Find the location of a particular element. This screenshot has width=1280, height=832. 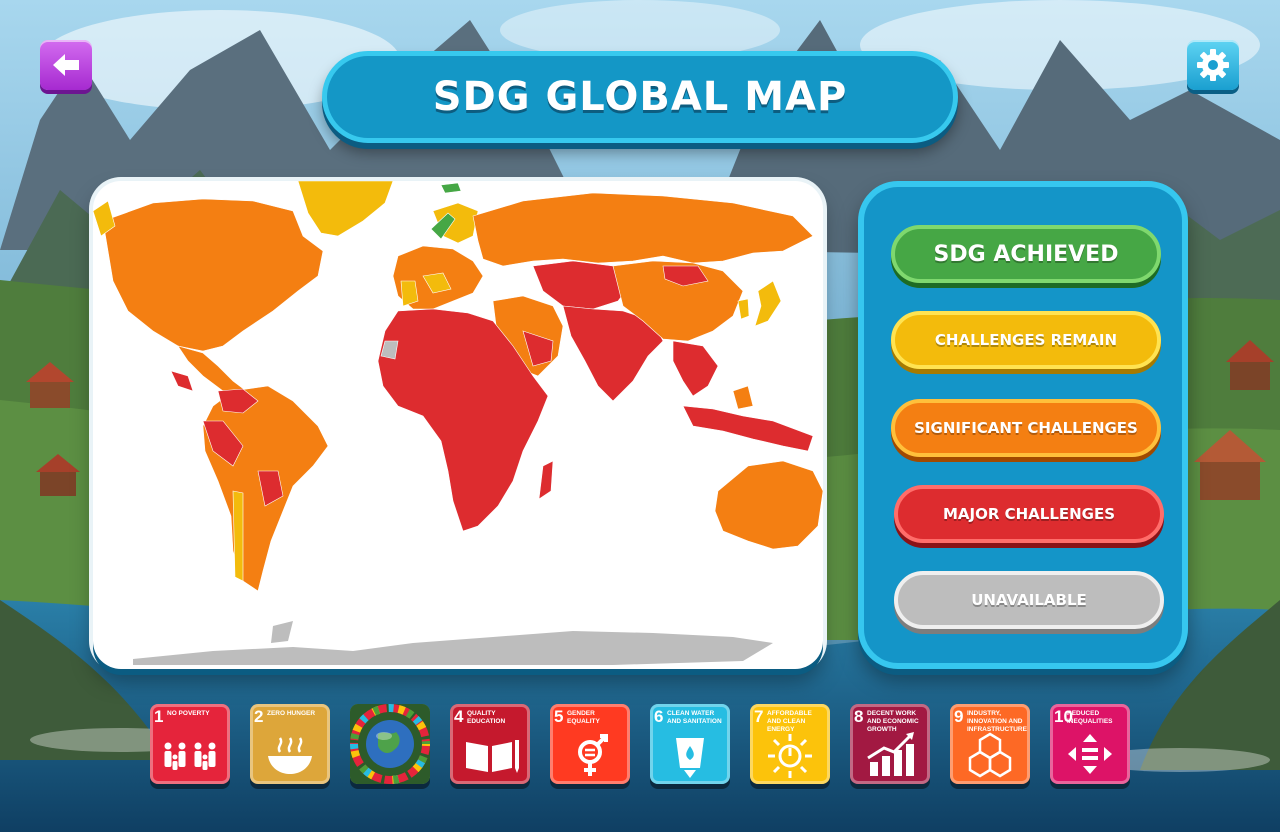

legend-label: CHALLENGES REMAIN is located at coordinates (1026, 340).